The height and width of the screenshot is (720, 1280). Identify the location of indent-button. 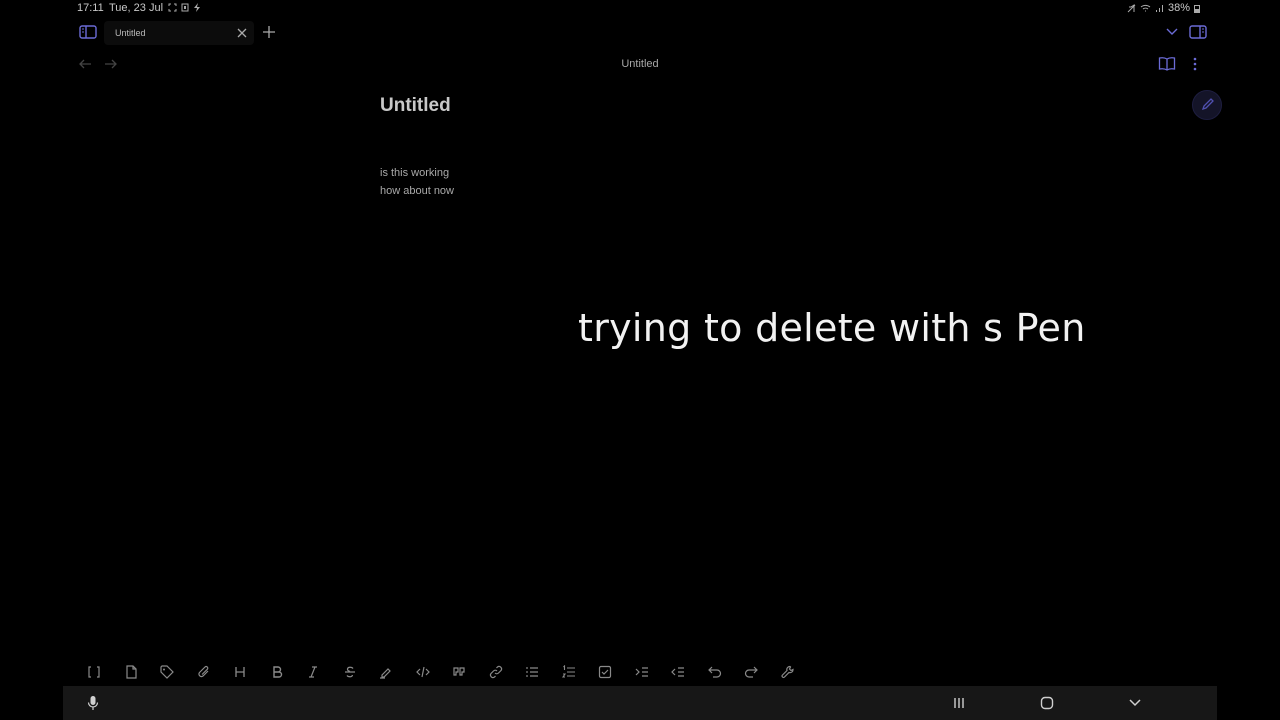
(642, 672).